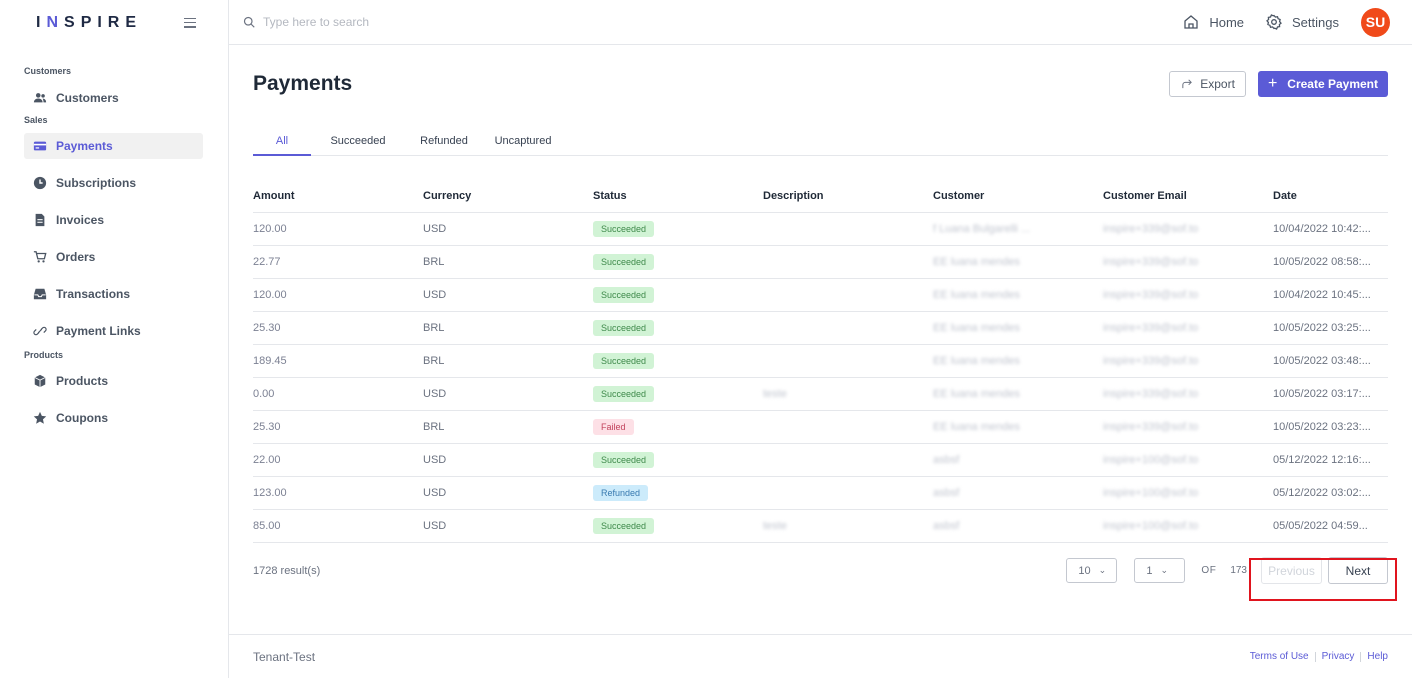 Image resolution: width=1412 pixels, height=678 pixels. What do you see at coordinates (1315, 22) in the screenshot?
I see `settings-label: Settings` at bounding box center [1315, 22].